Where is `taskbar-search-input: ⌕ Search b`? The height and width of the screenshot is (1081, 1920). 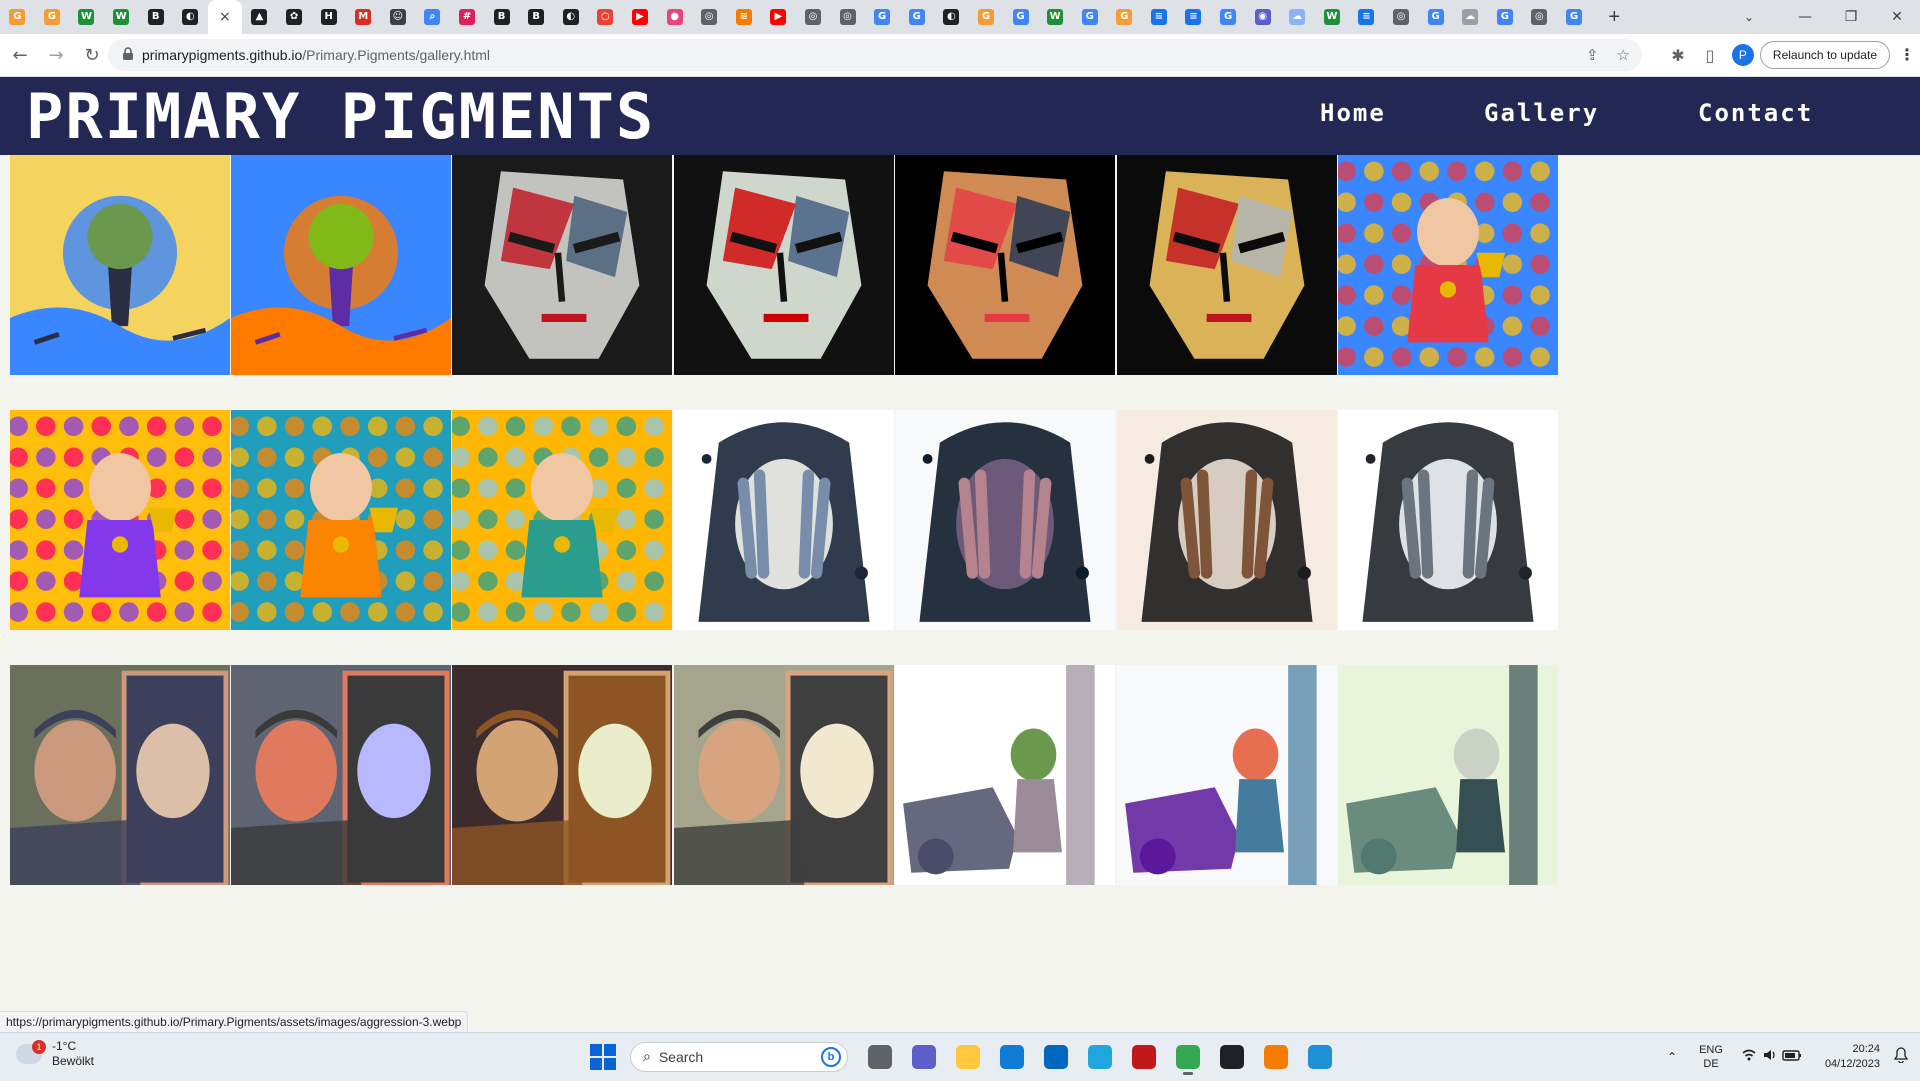
taskbar-search-input: ⌕ Search b is located at coordinates (739, 1057).